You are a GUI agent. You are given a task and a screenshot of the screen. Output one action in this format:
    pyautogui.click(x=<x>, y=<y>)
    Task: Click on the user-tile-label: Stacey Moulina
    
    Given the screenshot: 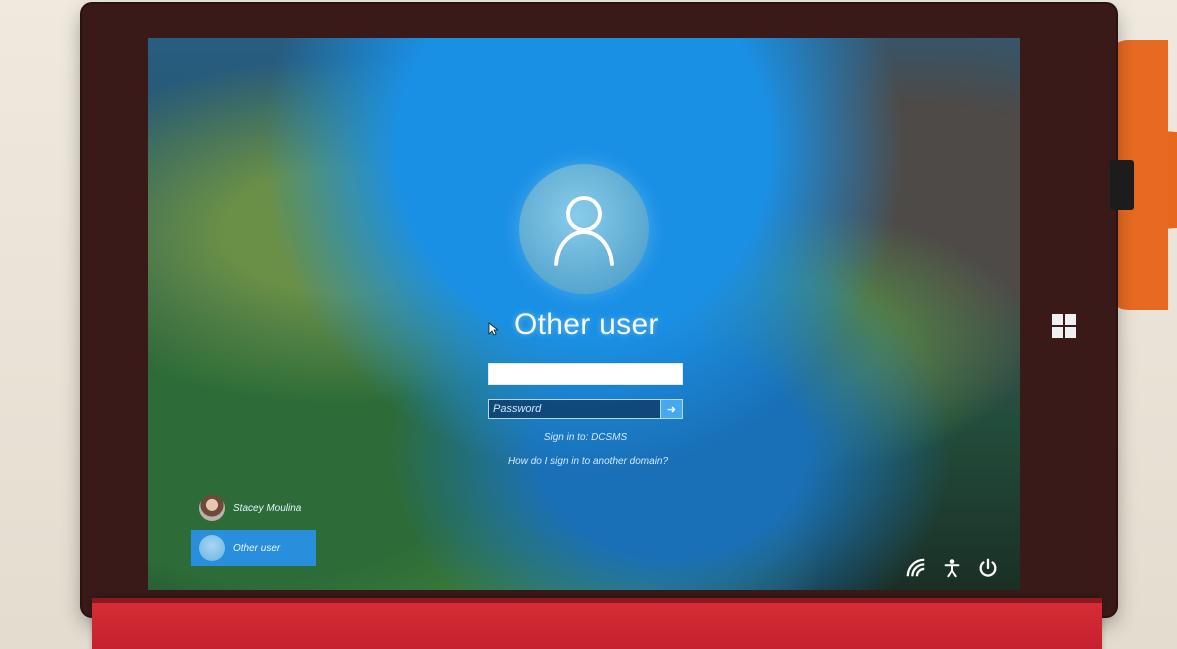 What is the action you would take?
    pyautogui.click(x=267, y=508)
    